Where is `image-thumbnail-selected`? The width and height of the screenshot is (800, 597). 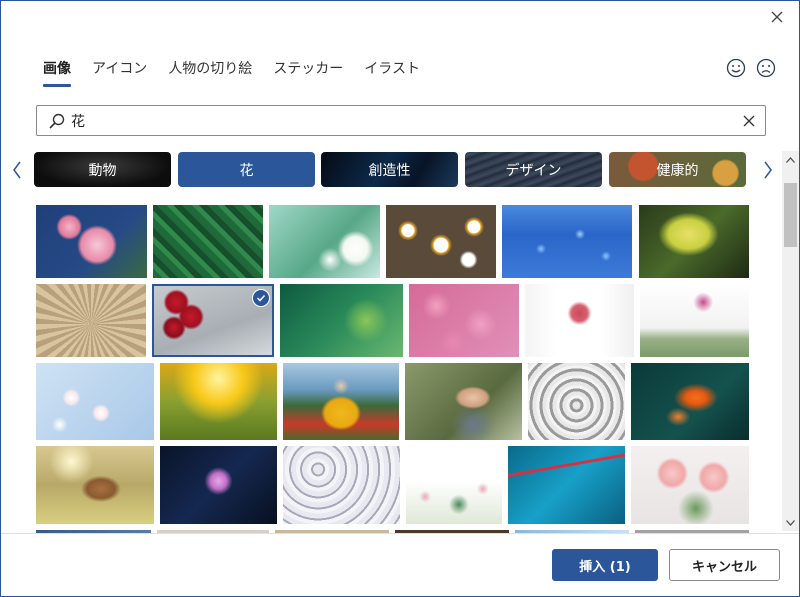
image-thumbnail-selected is located at coordinates (213, 320).